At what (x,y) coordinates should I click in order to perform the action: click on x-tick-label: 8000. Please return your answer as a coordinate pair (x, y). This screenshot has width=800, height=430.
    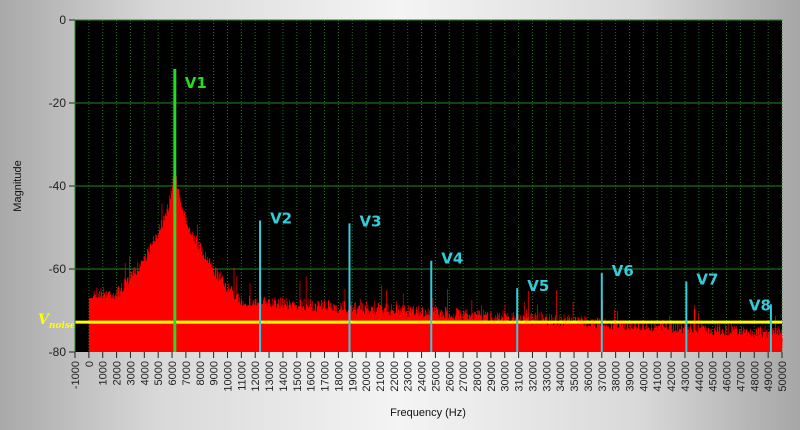
    Looking at the image, I should click on (201, 373).